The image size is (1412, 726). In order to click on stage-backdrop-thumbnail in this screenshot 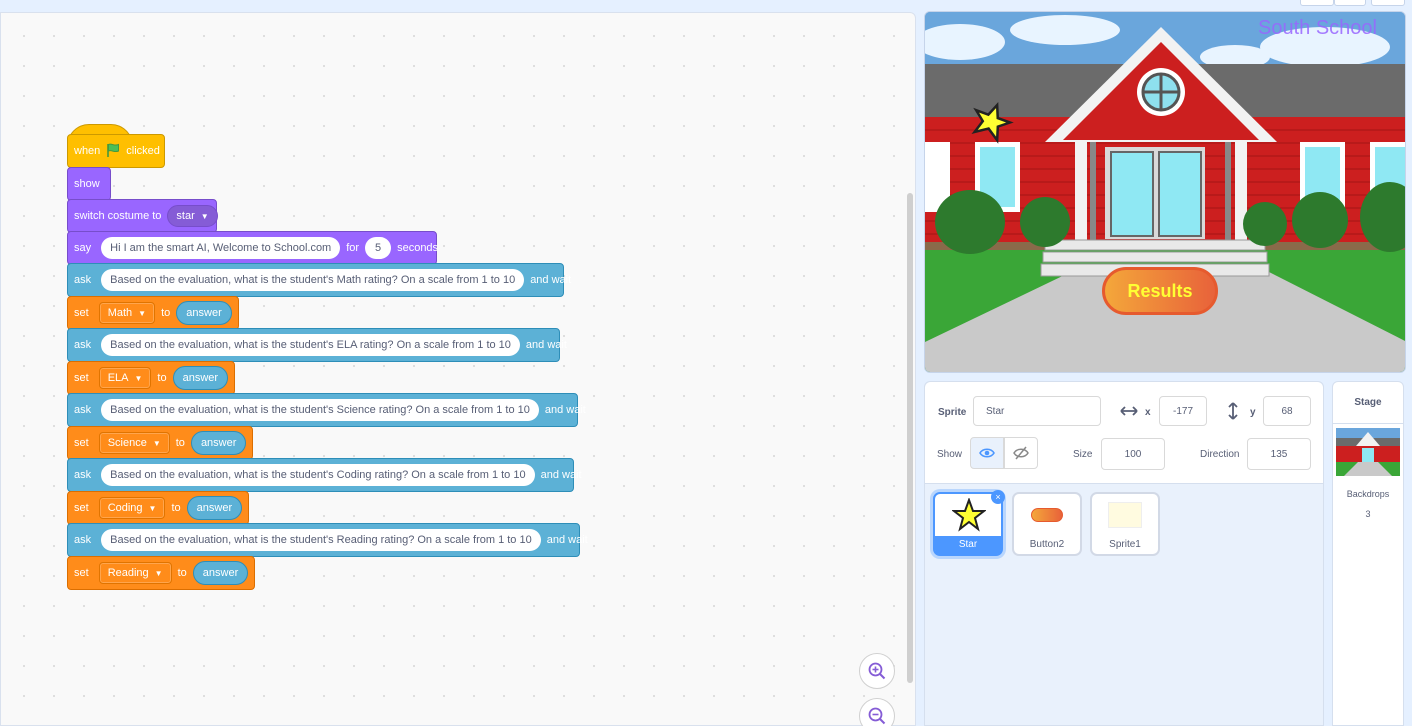, I will do `click(1368, 452)`.